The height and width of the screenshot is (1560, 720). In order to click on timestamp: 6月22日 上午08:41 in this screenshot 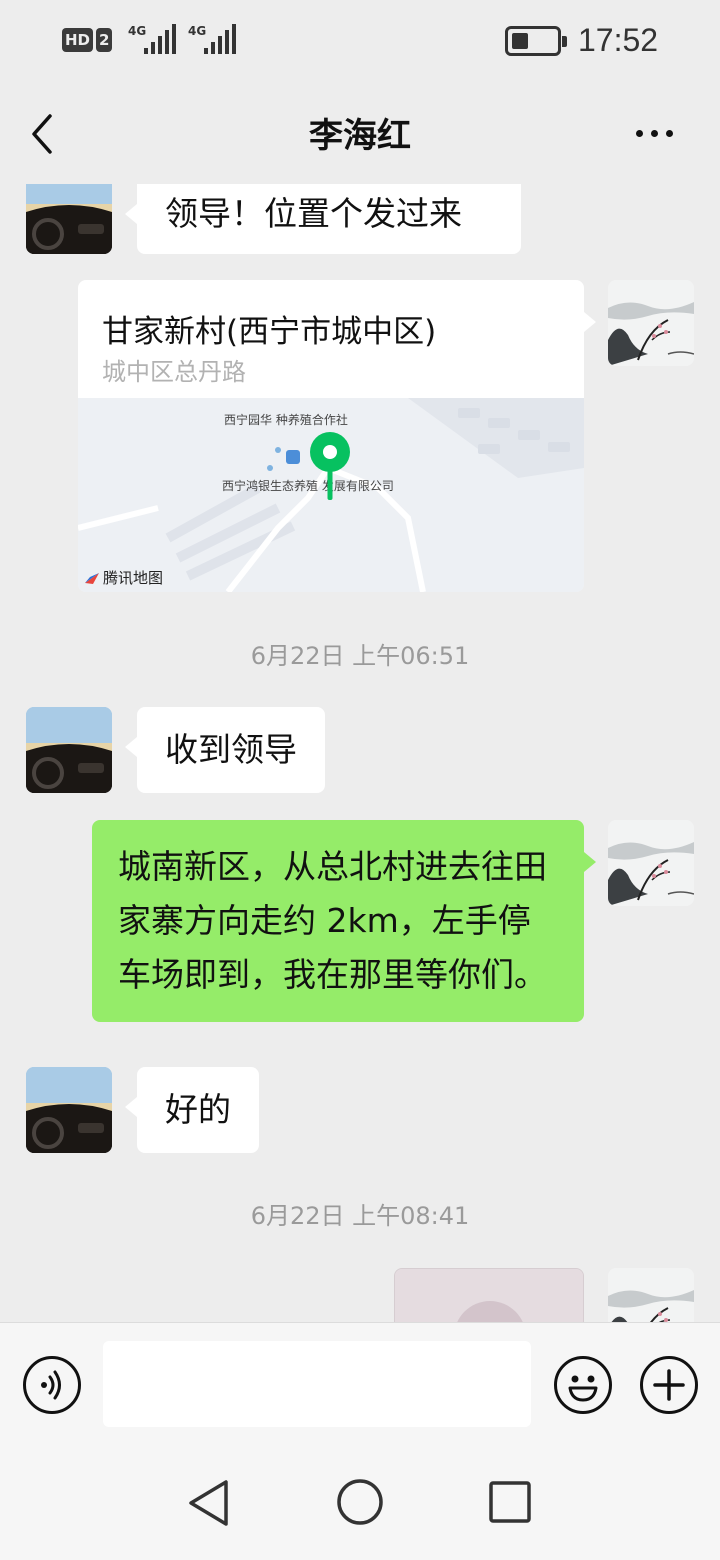, I will do `click(360, 1216)`.